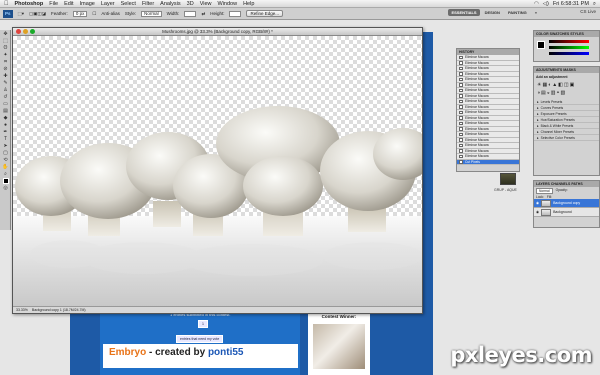 The image size is (600, 375). I want to click on entry-name: Embryo, so click(128, 352).